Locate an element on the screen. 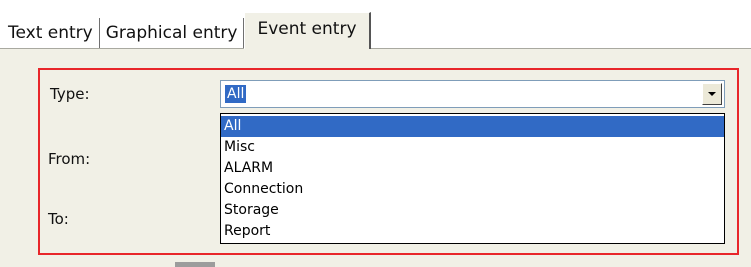 This screenshot has width=751, height=267. tab-text-entry: Text entry is located at coordinates (53, 33).